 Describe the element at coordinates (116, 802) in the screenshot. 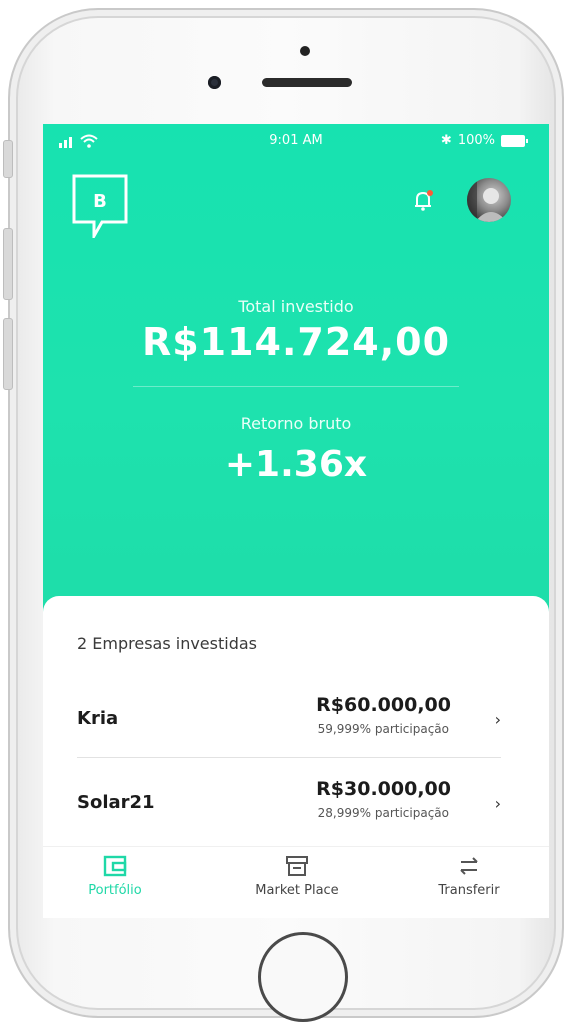

I see `company-name: Solar21` at that location.